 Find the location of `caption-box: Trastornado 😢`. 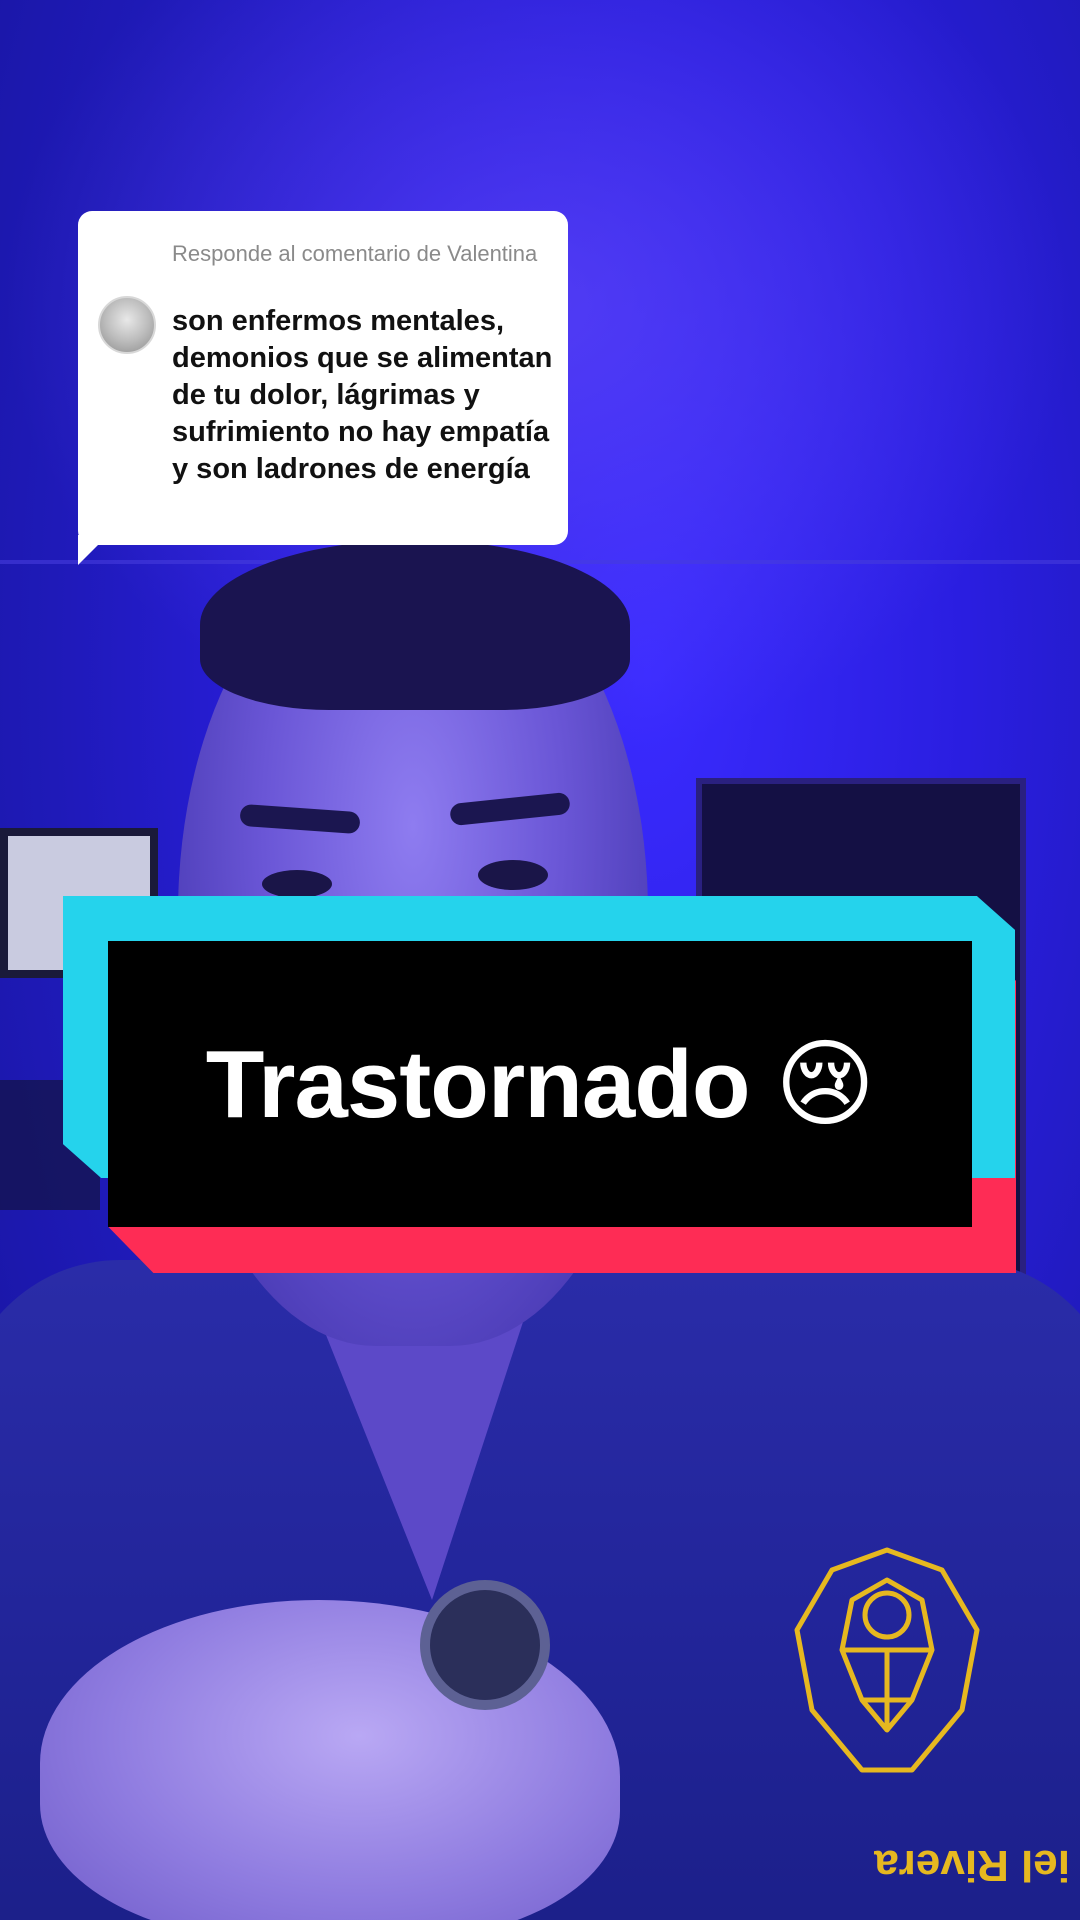

caption-box: Trastornado 😢 is located at coordinates (540, 1084).